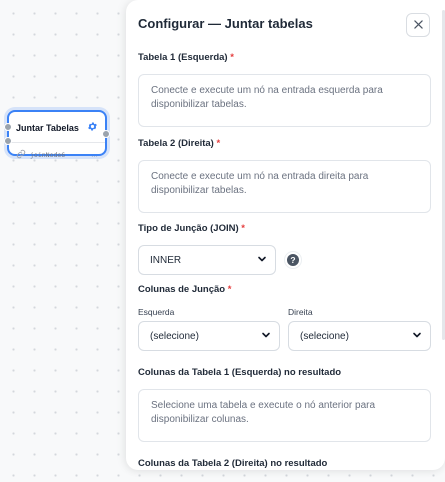  What do you see at coordinates (324, 336) in the screenshot?
I see `right-column-value: (selecione)` at bounding box center [324, 336].